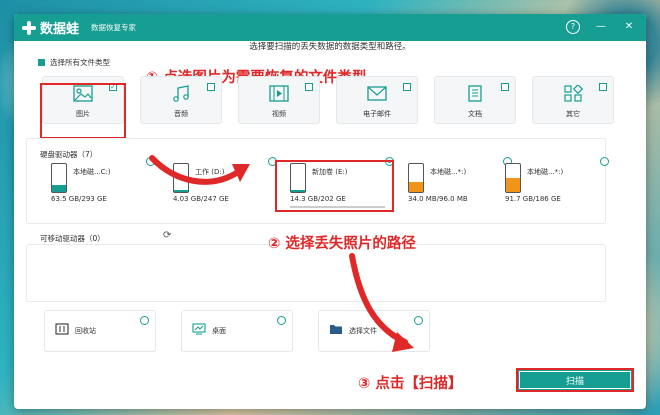 Image resolution: width=660 pixels, height=415 pixels. What do you see at coordinates (167, 235) in the screenshot?
I see `refresh-icon: ⟳` at bounding box center [167, 235].